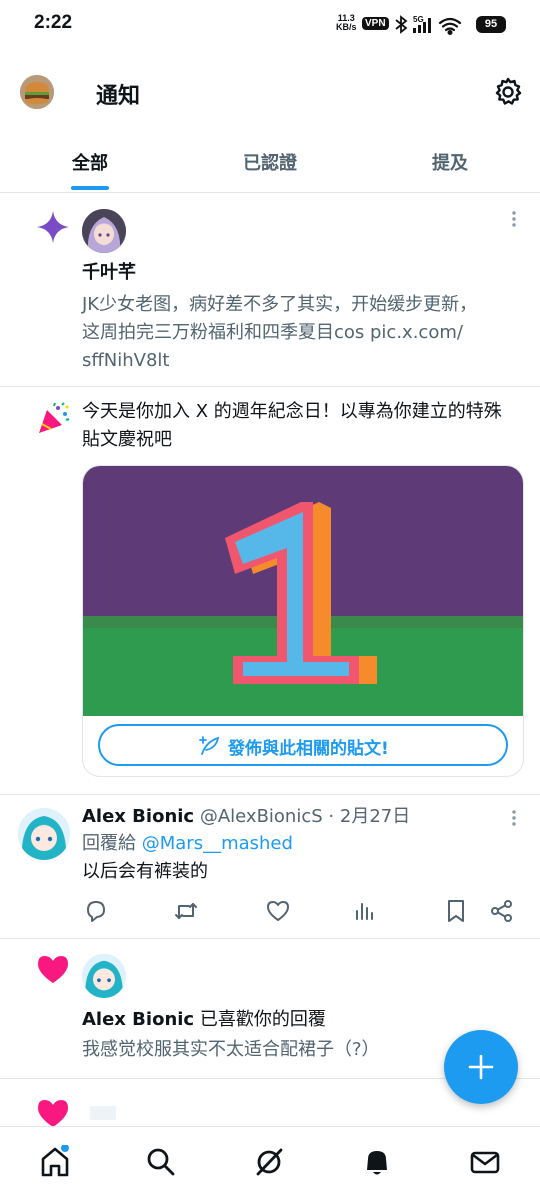 Image resolution: width=540 pixels, height=1200 pixels. I want to click on tweet-author-name: Alex Bionic, so click(138, 816).